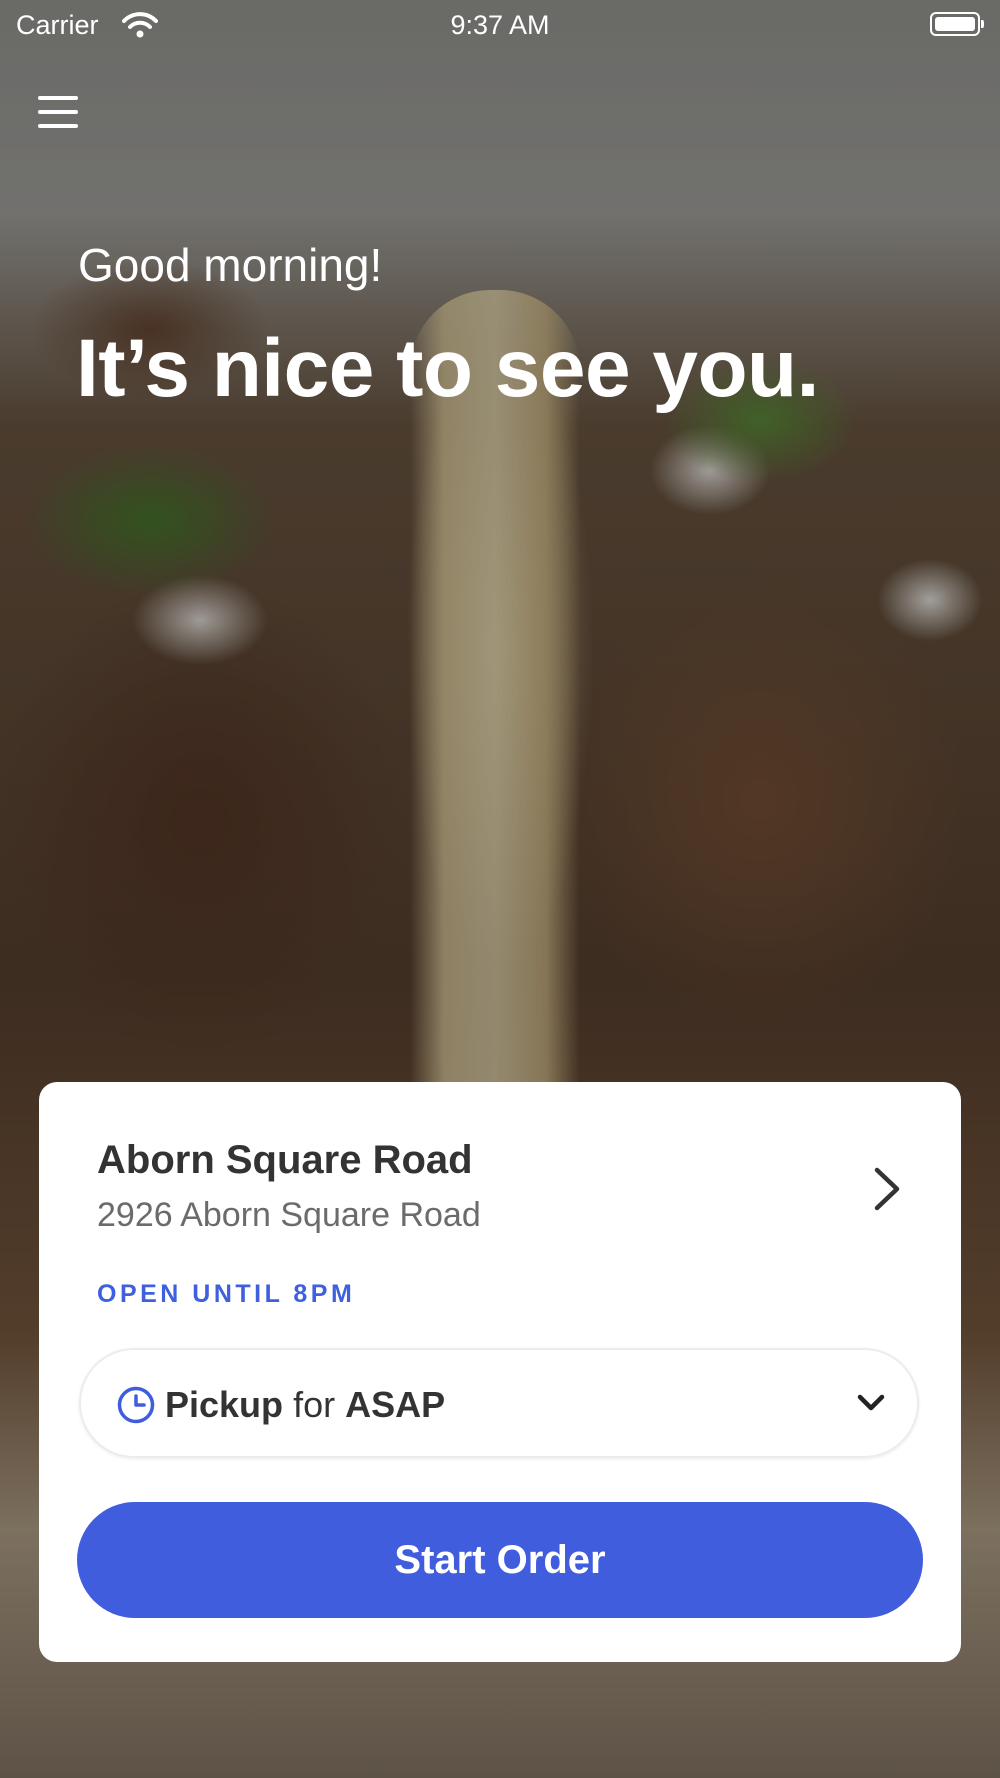  Describe the element at coordinates (447, 368) in the screenshot. I see `welcome-headline: It’s nice to see you.` at that location.